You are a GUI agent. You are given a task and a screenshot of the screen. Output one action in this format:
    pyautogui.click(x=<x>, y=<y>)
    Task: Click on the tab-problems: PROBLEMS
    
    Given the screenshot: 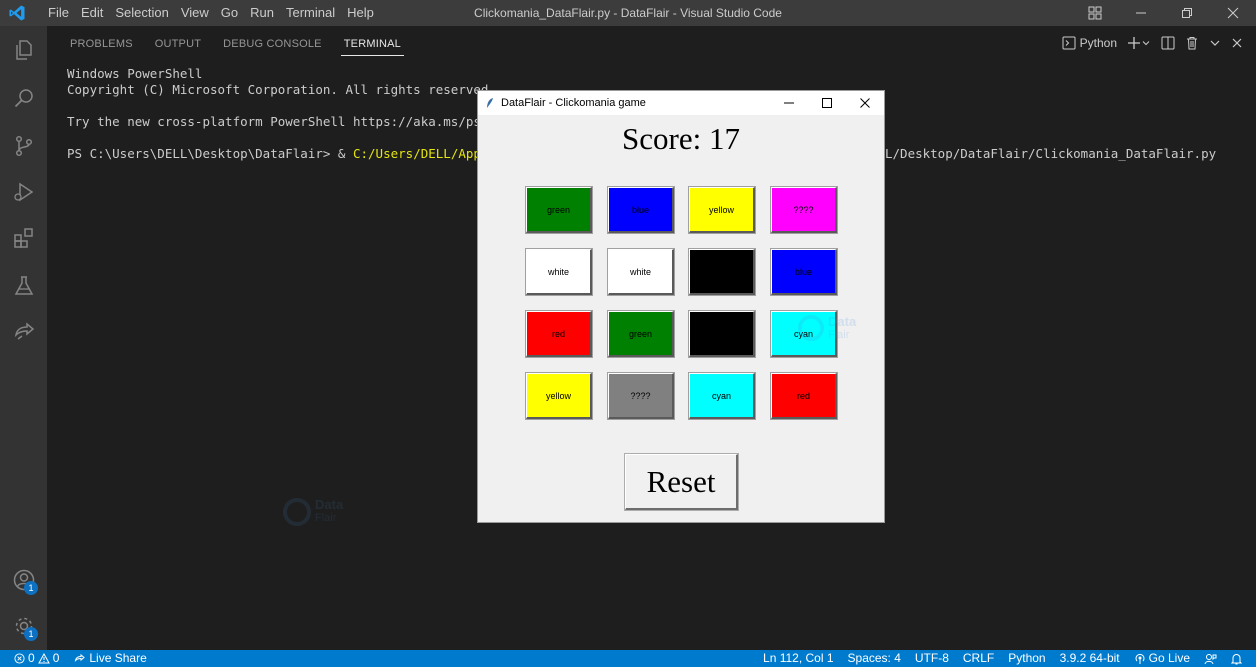 What is the action you would take?
    pyautogui.click(x=101, y=43)
    